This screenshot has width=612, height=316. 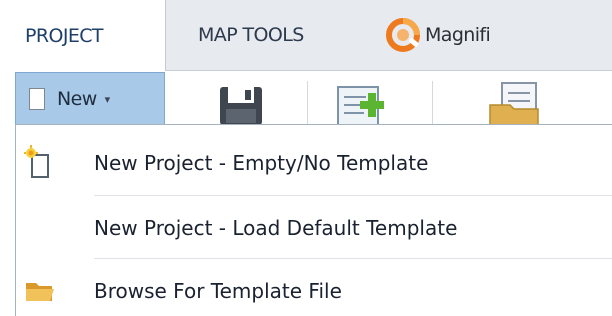 I want to click on tab-project: PROJECT, so click(x=83, y=36).